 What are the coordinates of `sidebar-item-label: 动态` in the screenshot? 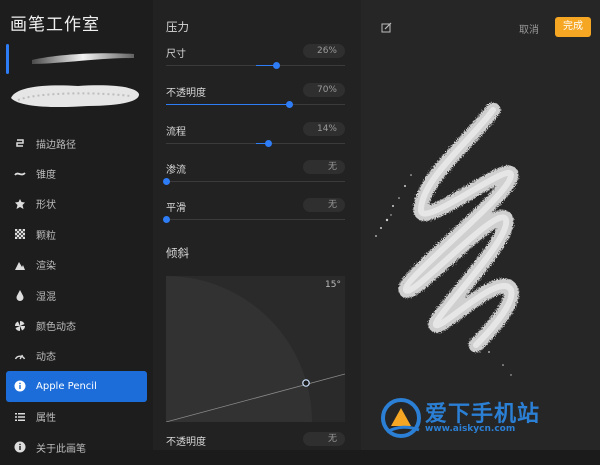 It's located at (46, 358).